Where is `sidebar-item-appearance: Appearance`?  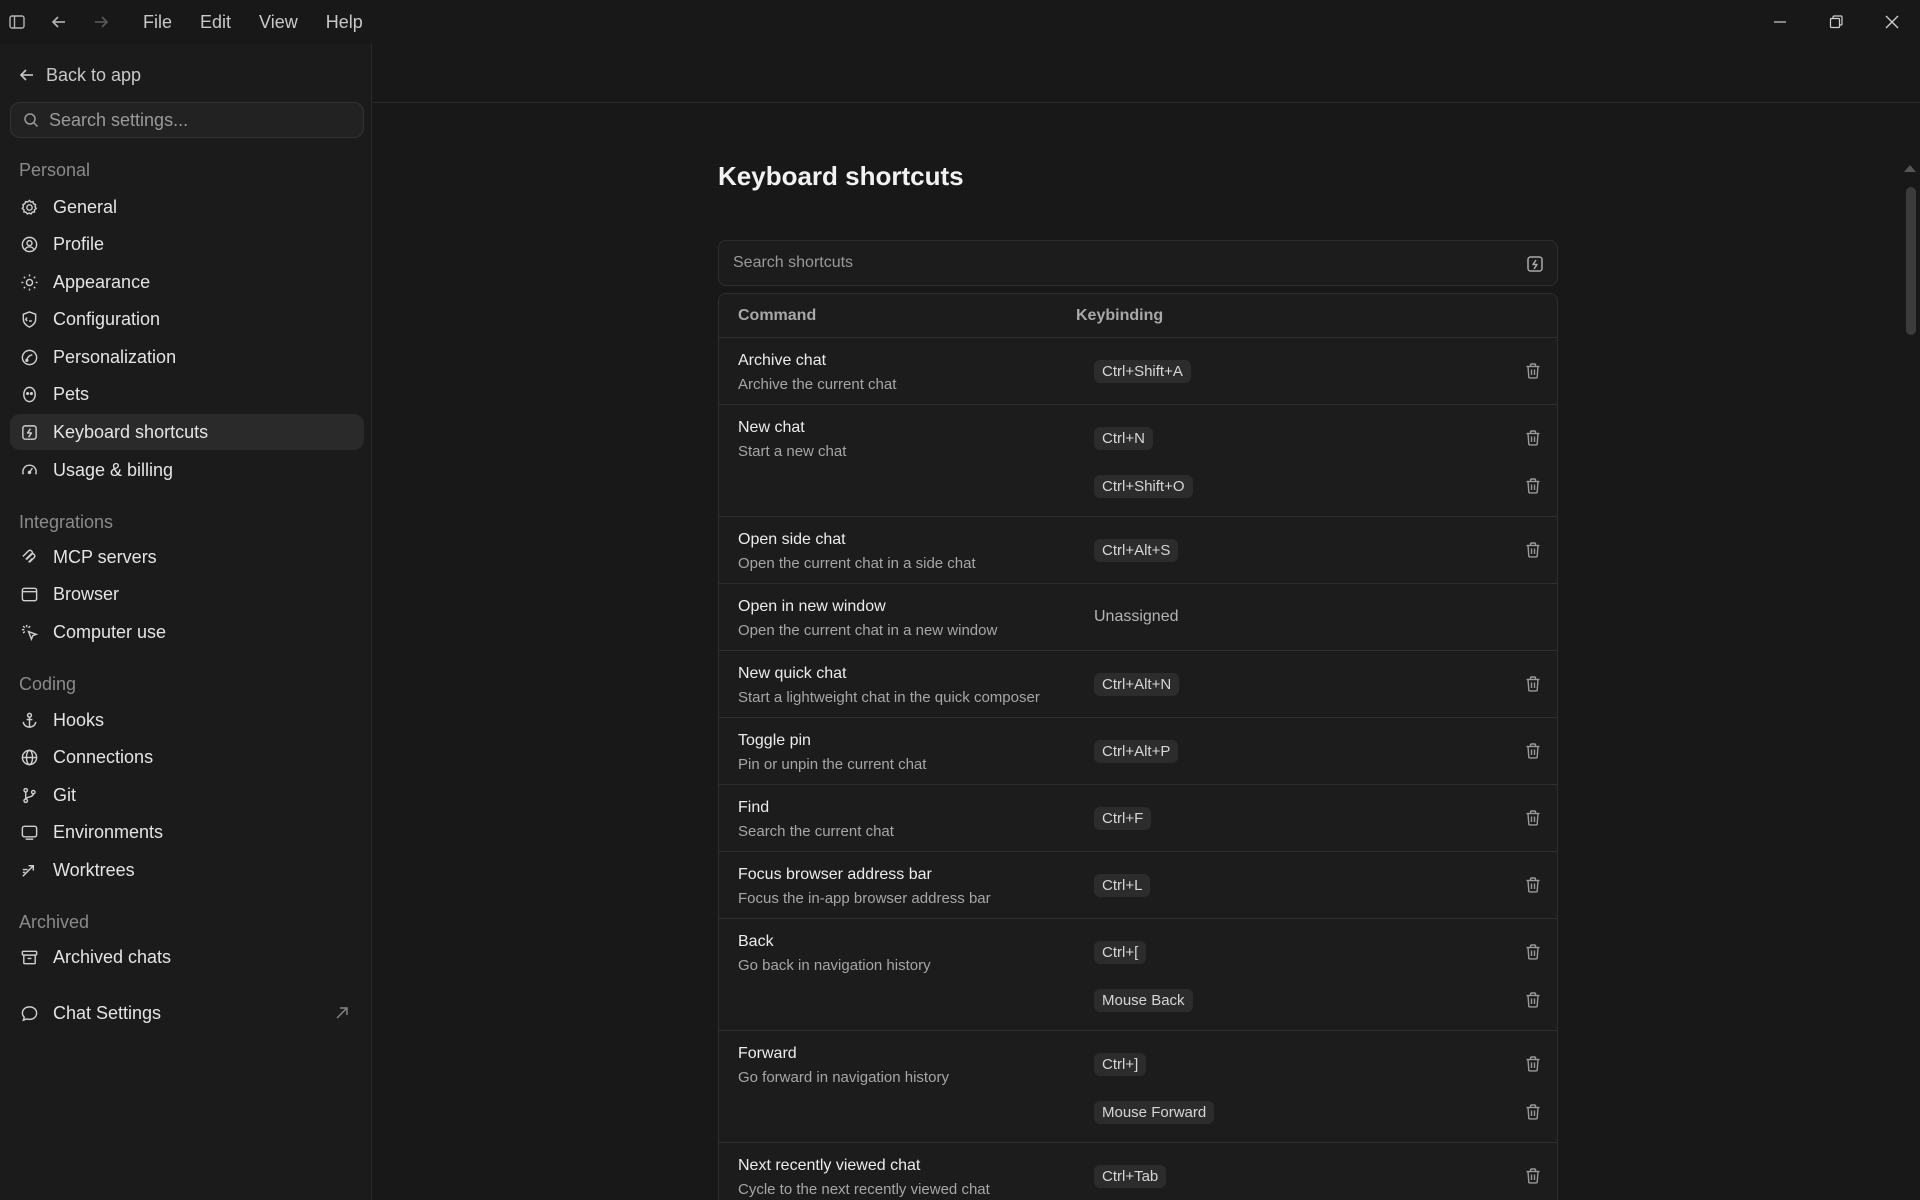
sidebar-item-appearance: Appearance is located at coordinates (187, 282).